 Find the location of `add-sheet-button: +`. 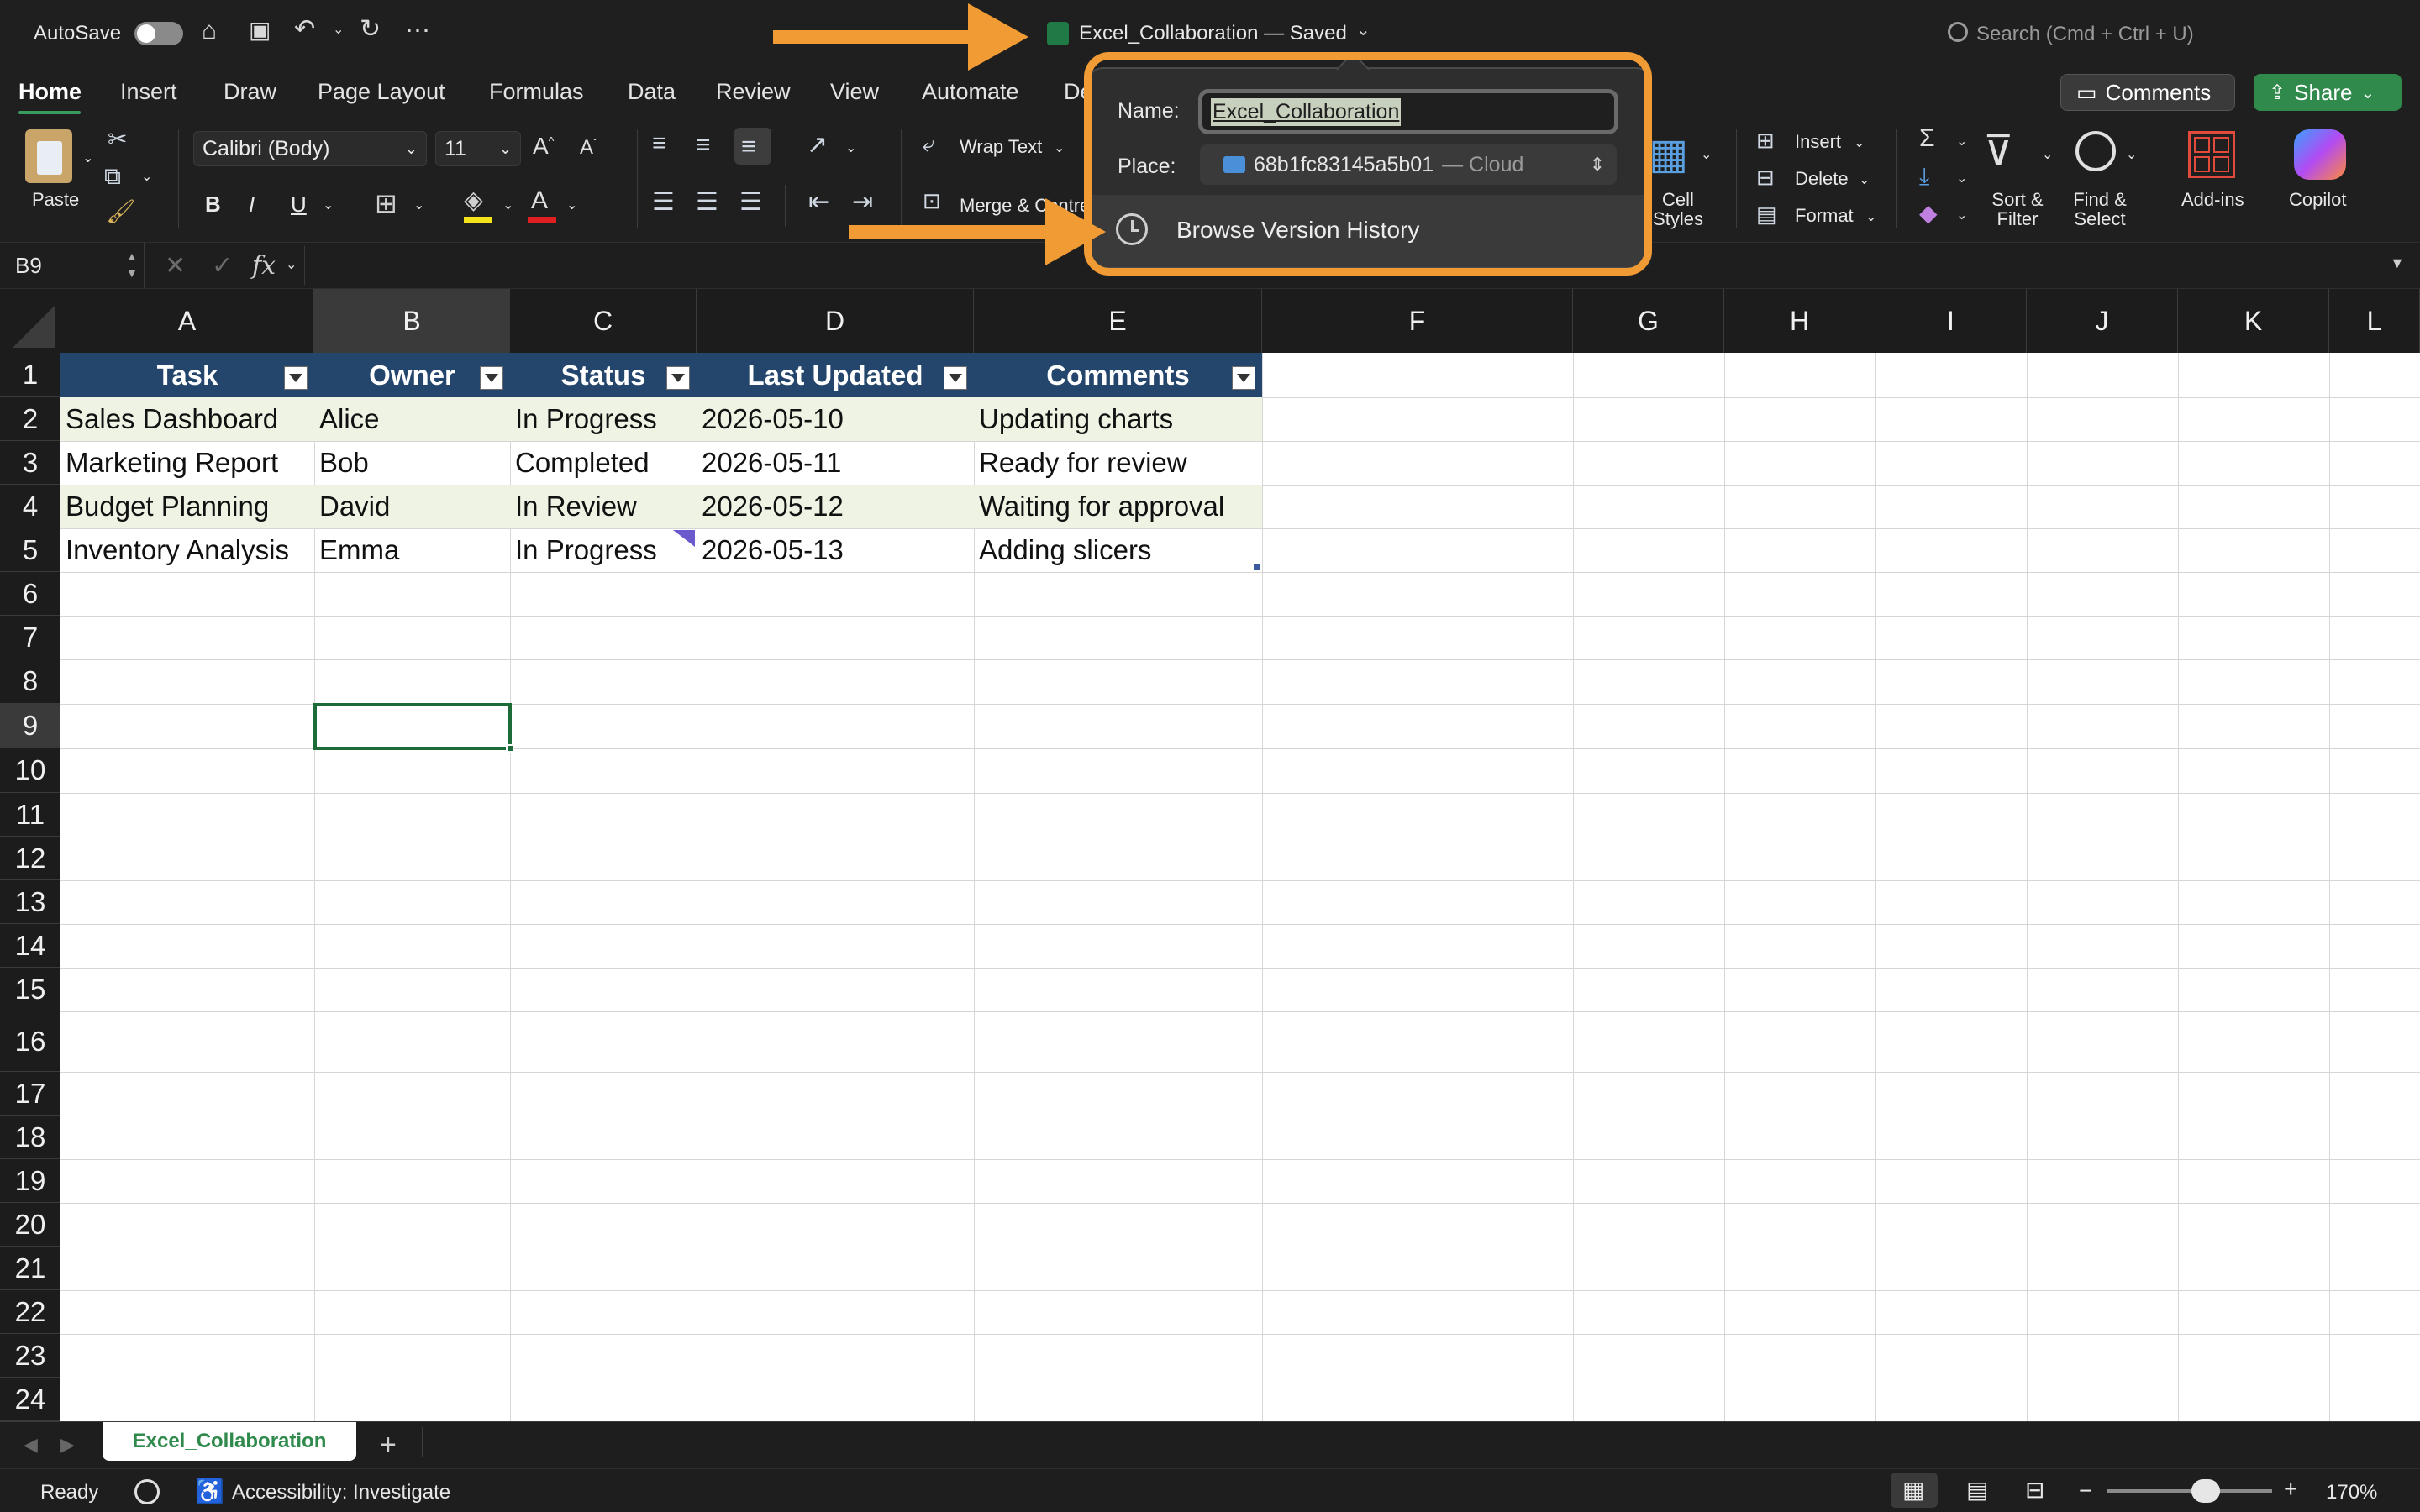

add-sheet-button: + is located at coordinates (389, 1445).